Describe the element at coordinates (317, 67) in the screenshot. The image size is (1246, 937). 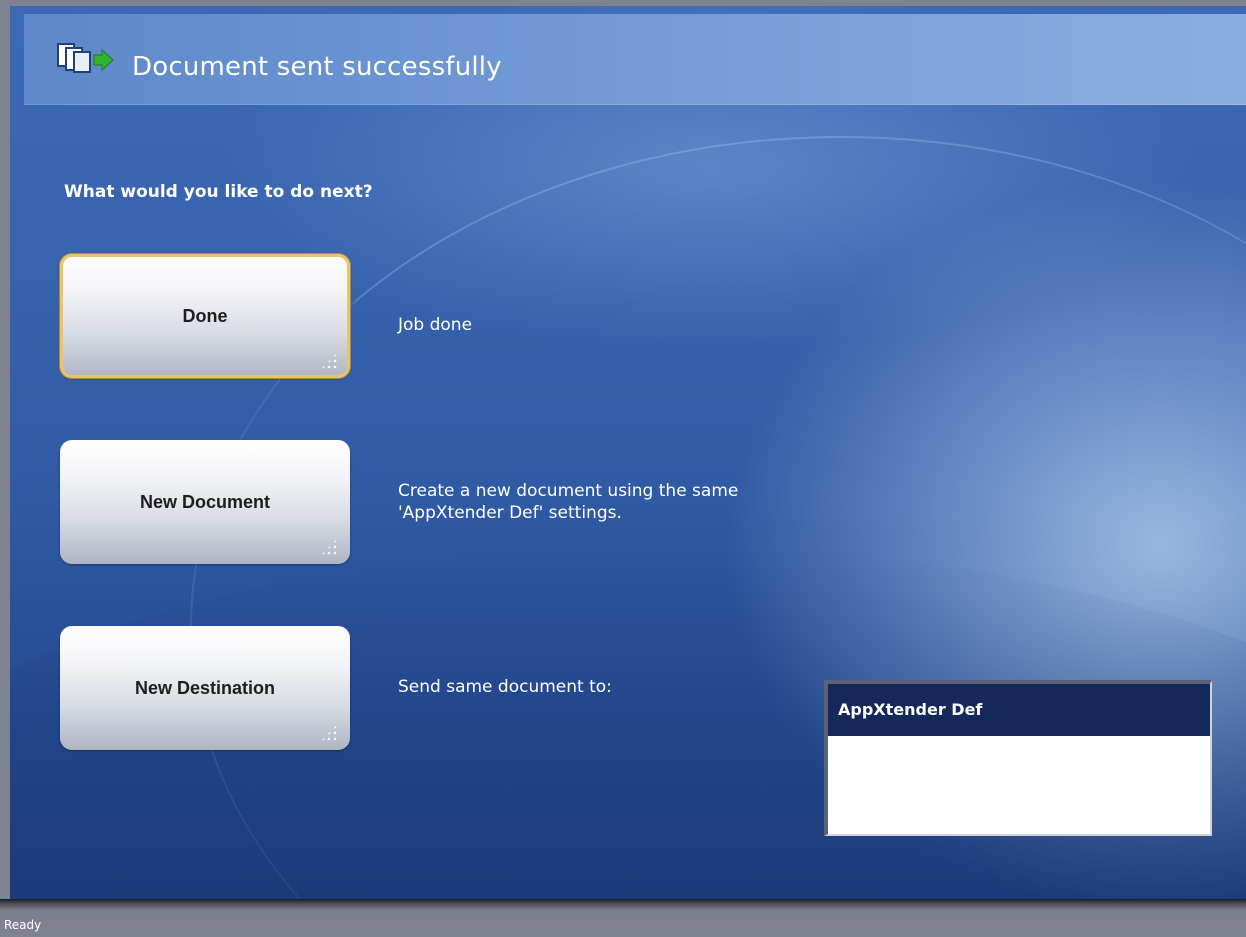
I see `window-title: Document sent successfully` at that location.